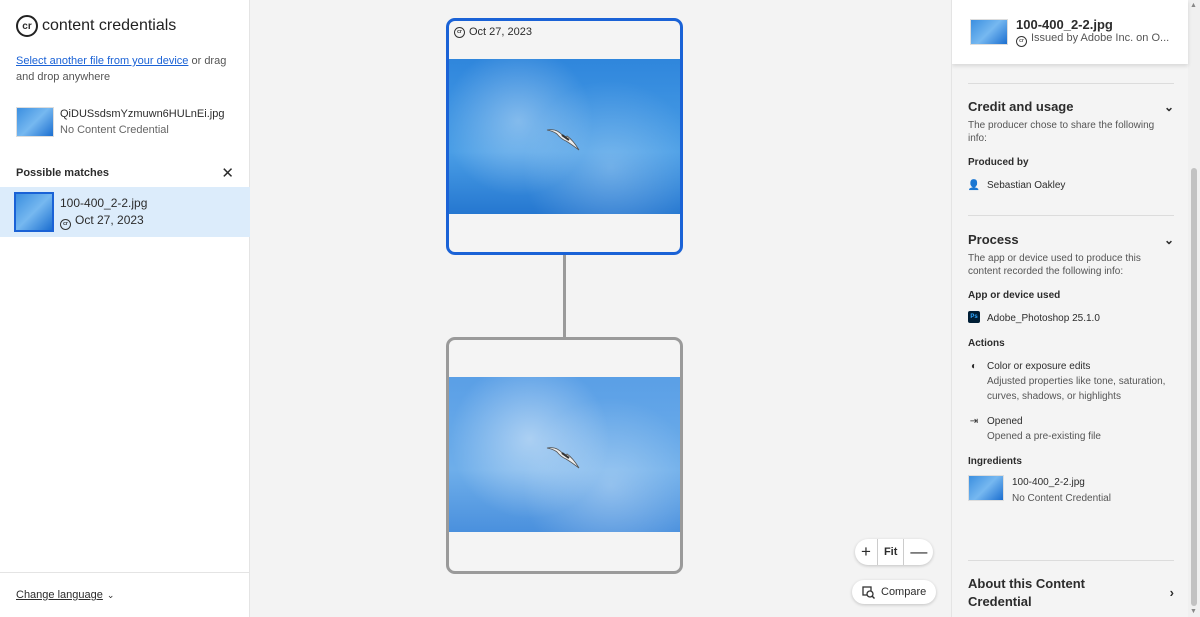 This screenshot has height=617, width=1200. I want to click on bottom-node-image, so click(564, 454).